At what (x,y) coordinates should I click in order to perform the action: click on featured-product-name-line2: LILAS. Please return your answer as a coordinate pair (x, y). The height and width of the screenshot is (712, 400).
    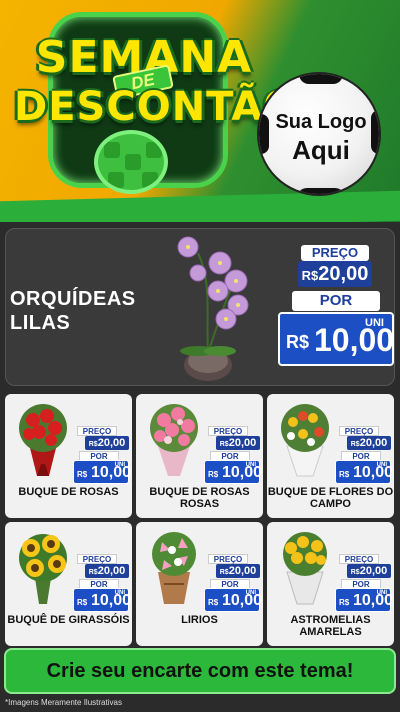
    Looking at the image, I should click on (40, 323).